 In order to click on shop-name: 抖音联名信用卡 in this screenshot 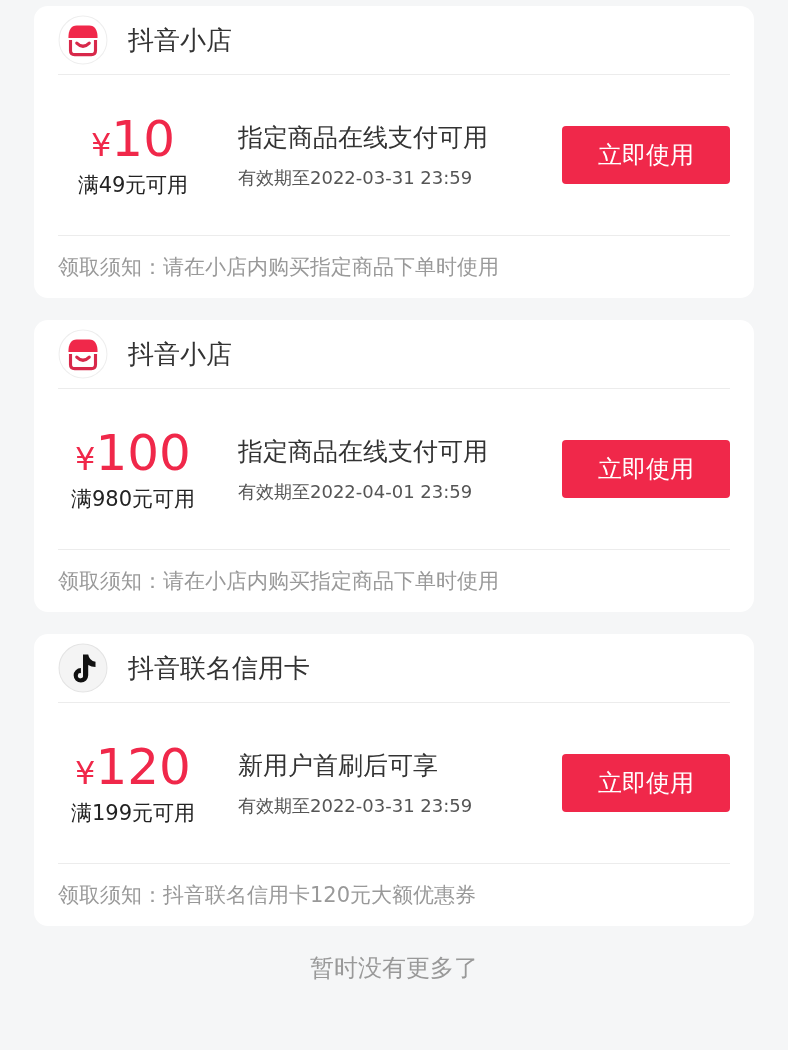, I will do `click(219, 668)`.